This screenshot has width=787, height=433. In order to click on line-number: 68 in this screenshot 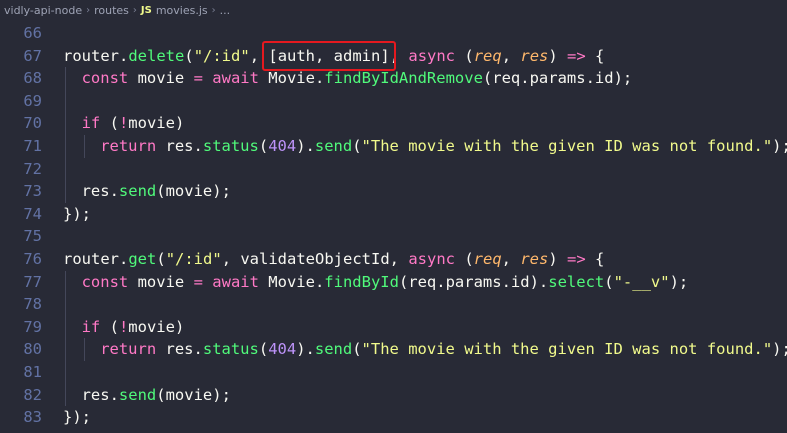, I will do `click(32, 78)`.